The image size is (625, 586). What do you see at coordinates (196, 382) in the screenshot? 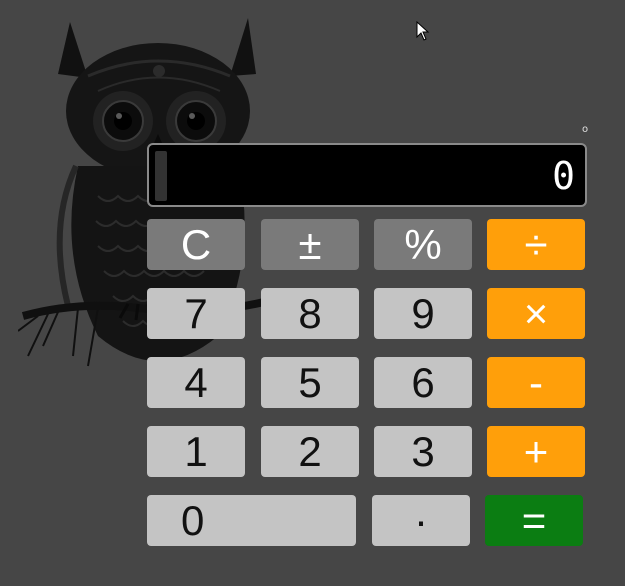
I see `digit-4-button: 4` at bounding box center [196, 382].